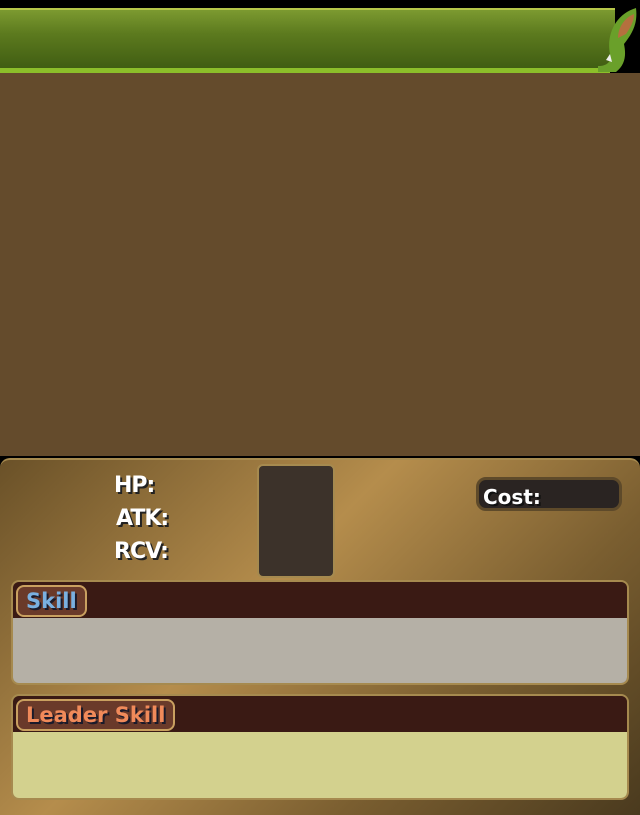  Describe the element at coordinates (320, 4) in the screenshot. I see `top-bar` at that location.